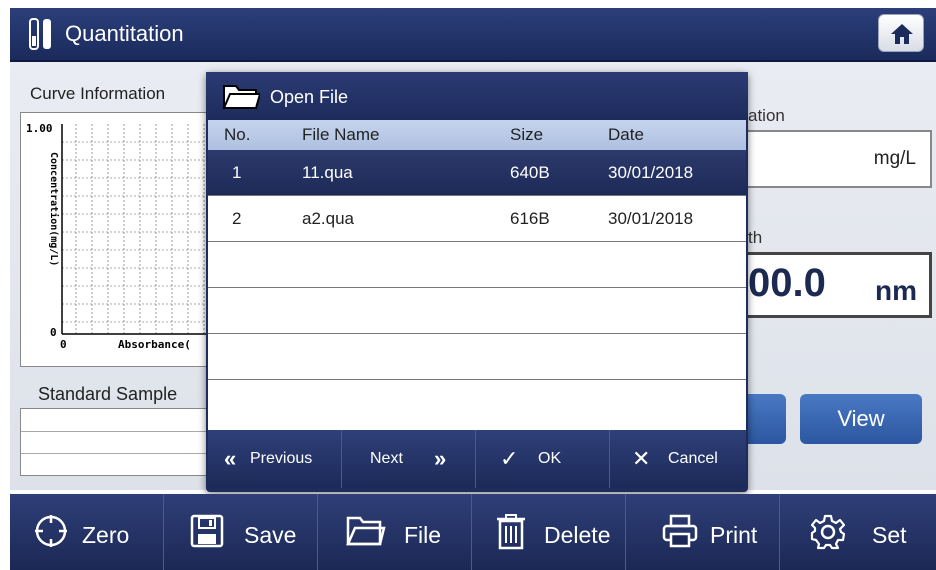  I want to click on dialog-header: Open File, so click(477, 96).